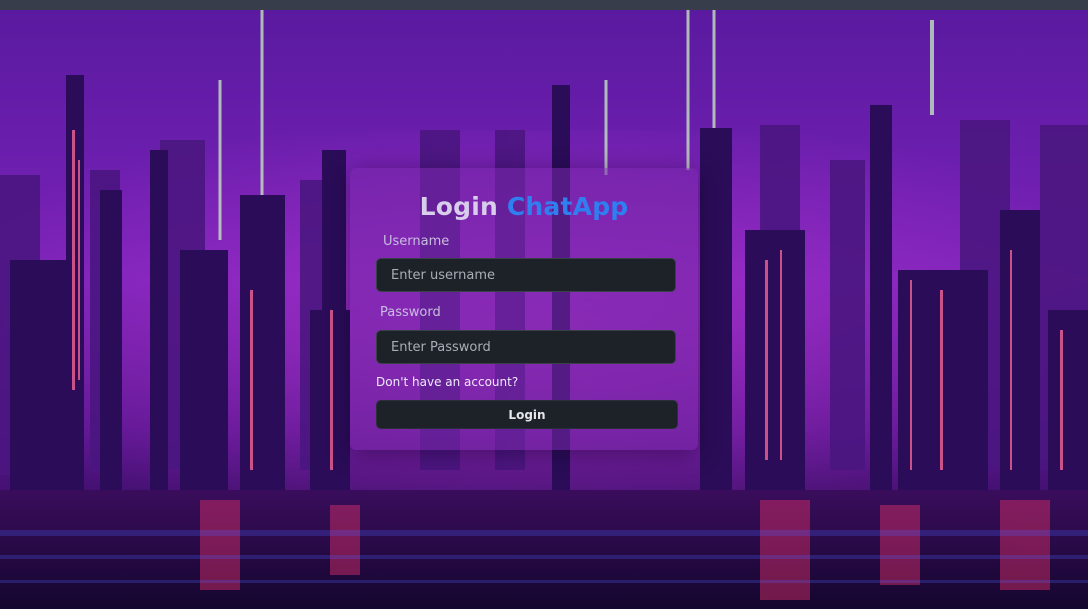 The image size is (1088, 609). I want to click on title-brand: ChatApp, so click(567, 206).